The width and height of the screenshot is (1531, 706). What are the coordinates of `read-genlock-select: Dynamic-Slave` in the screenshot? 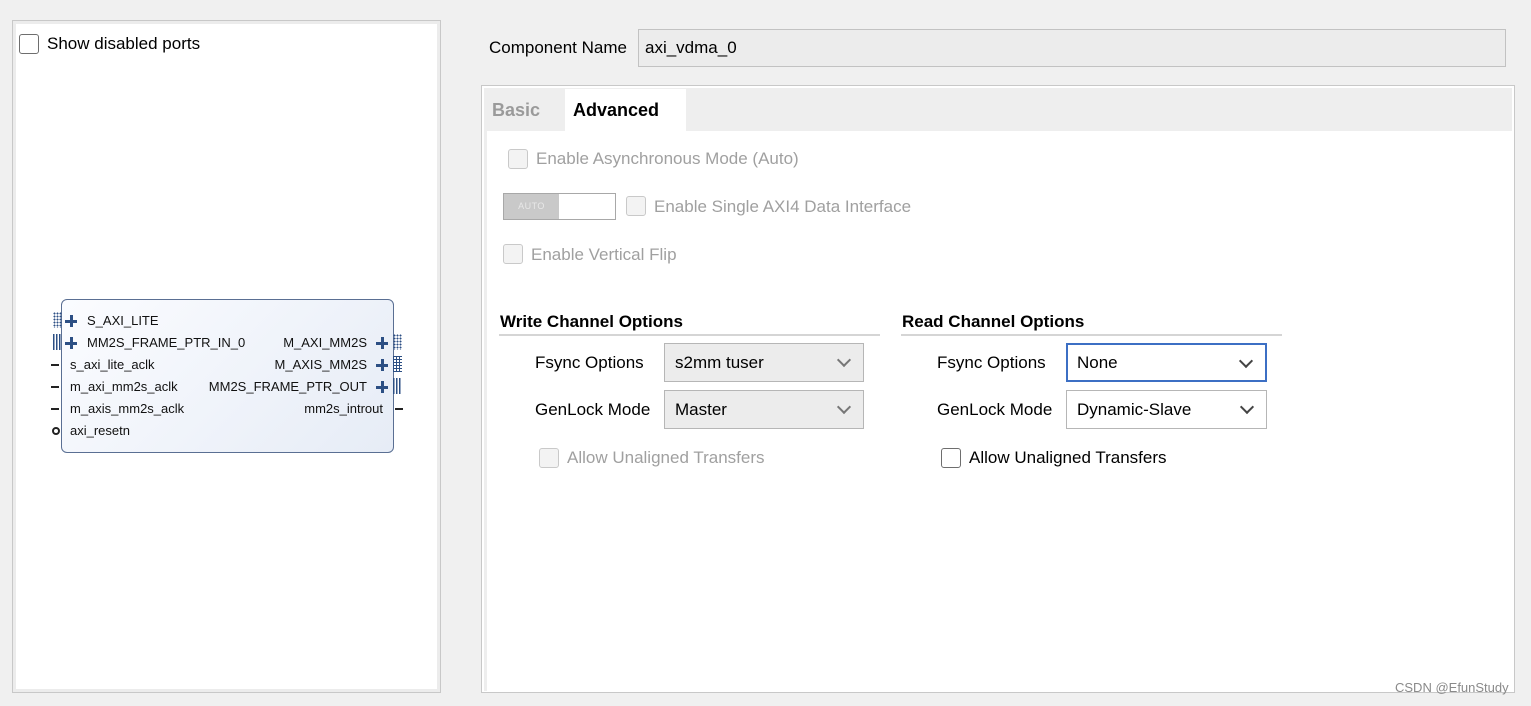 It's located at (1166, 409).